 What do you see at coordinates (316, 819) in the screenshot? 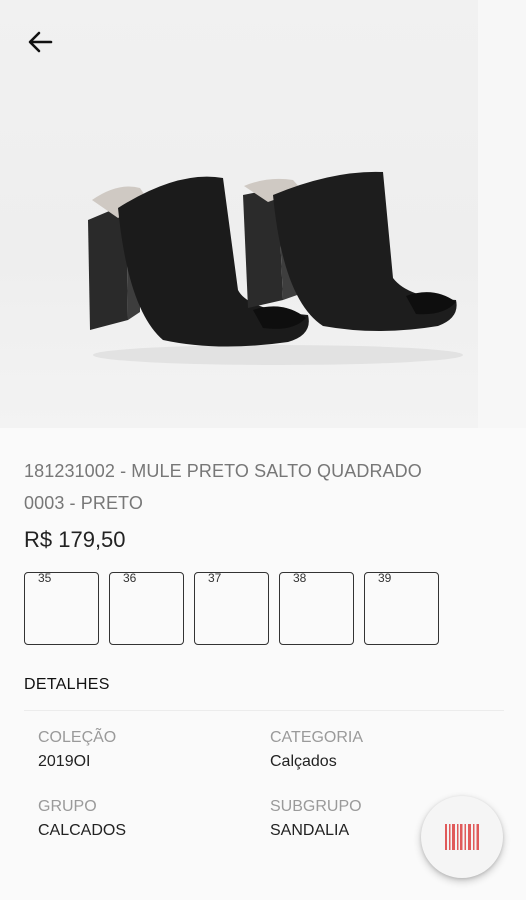
I see `detail-subgrupo: SUBGRUPO SANDALIA` at bounding box center [316, 819].